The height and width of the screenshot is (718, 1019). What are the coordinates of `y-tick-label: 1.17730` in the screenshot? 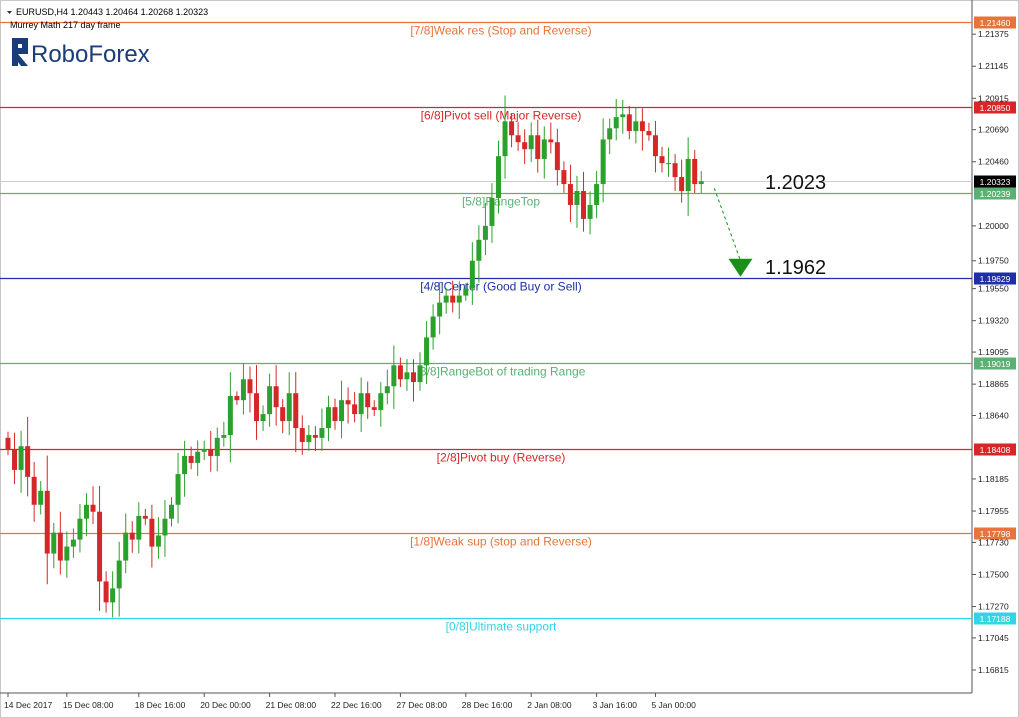 It's located at (993, 542).